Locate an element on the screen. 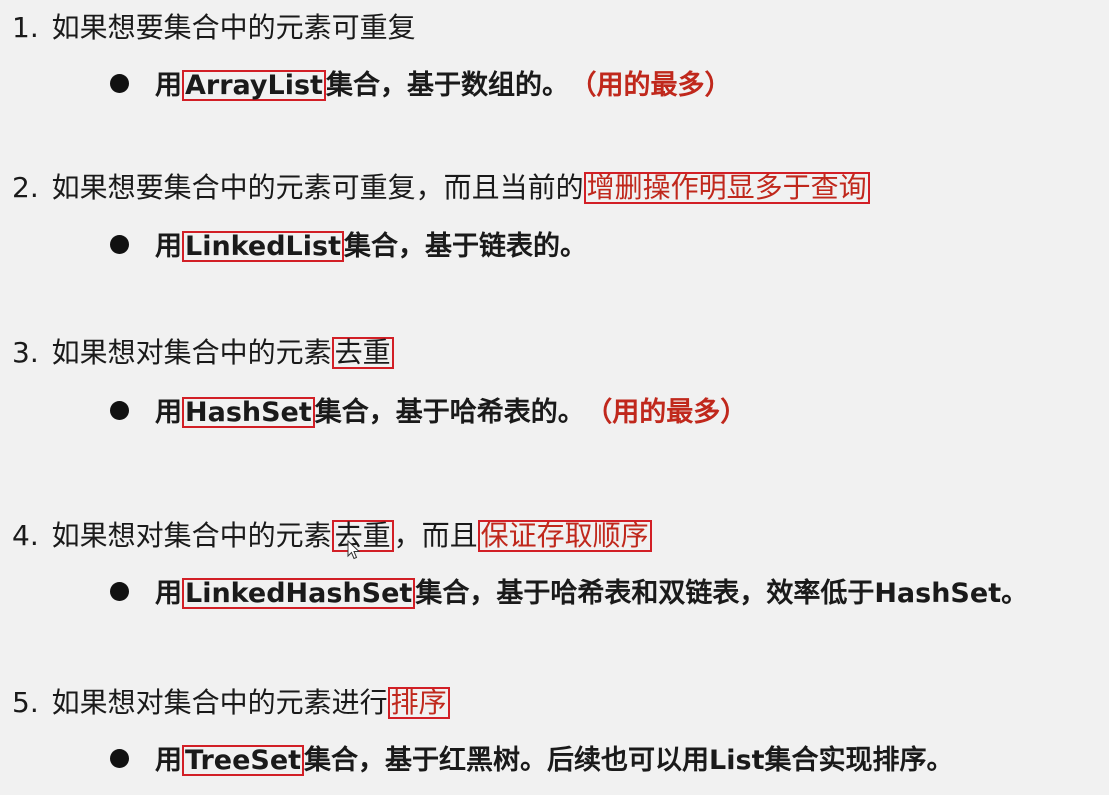 This screenshot has width=1109, height=795. answer-5: 用 TreeSet 集合，基于红黑树。后续也可以用List集合实现排序。 is located at coordinates (532, 761).